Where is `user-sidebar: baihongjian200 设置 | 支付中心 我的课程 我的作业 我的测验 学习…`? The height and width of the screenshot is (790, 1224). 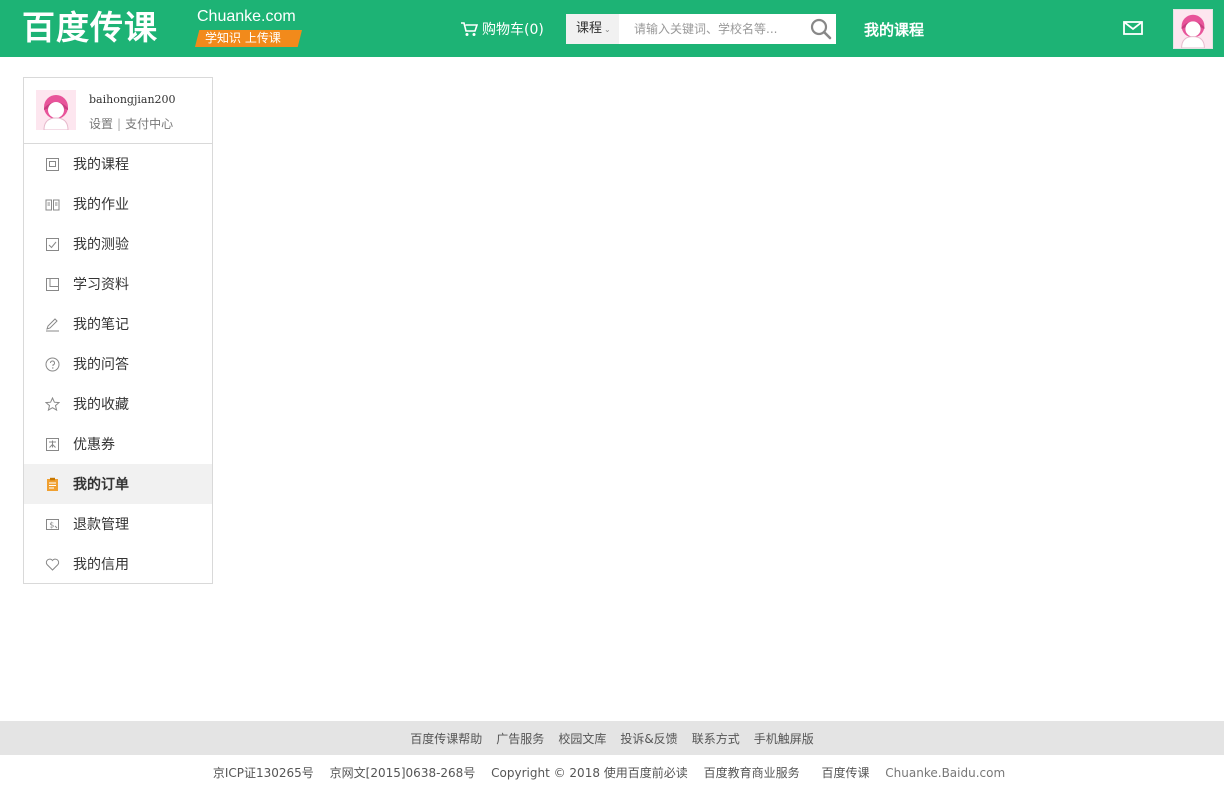
user-sidebar: baihongjian200 设置 | 支付中心 我的课程 我的作业 我的测验 学习… is located at coordinates (118, 330).